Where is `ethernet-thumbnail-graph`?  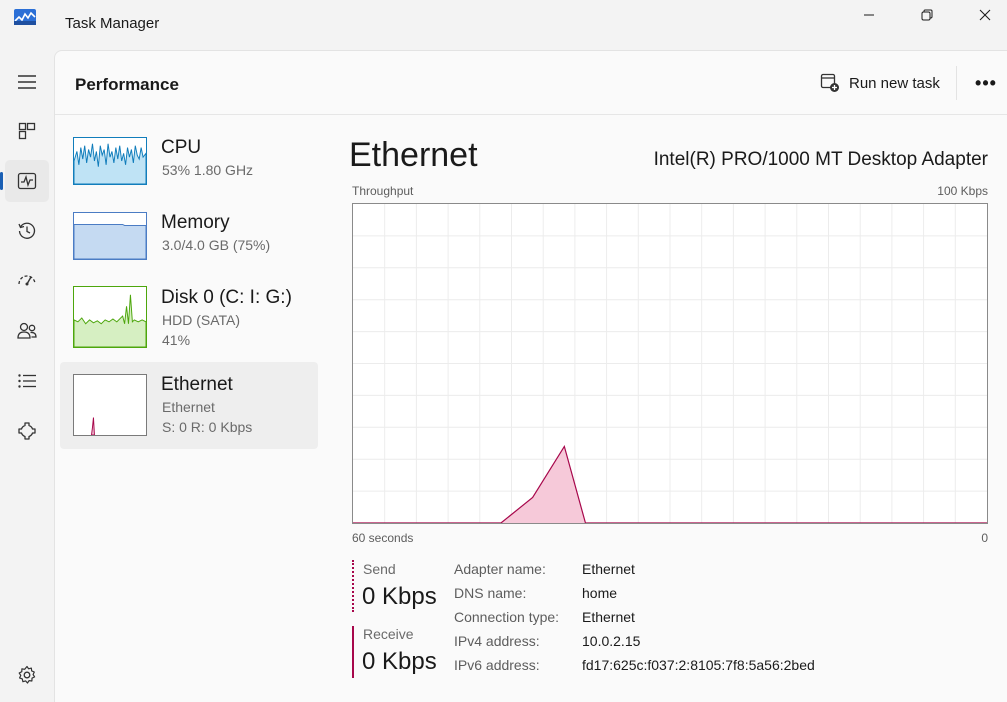 ethernet-thumbnail-graph is located at coordinates (110, 405).